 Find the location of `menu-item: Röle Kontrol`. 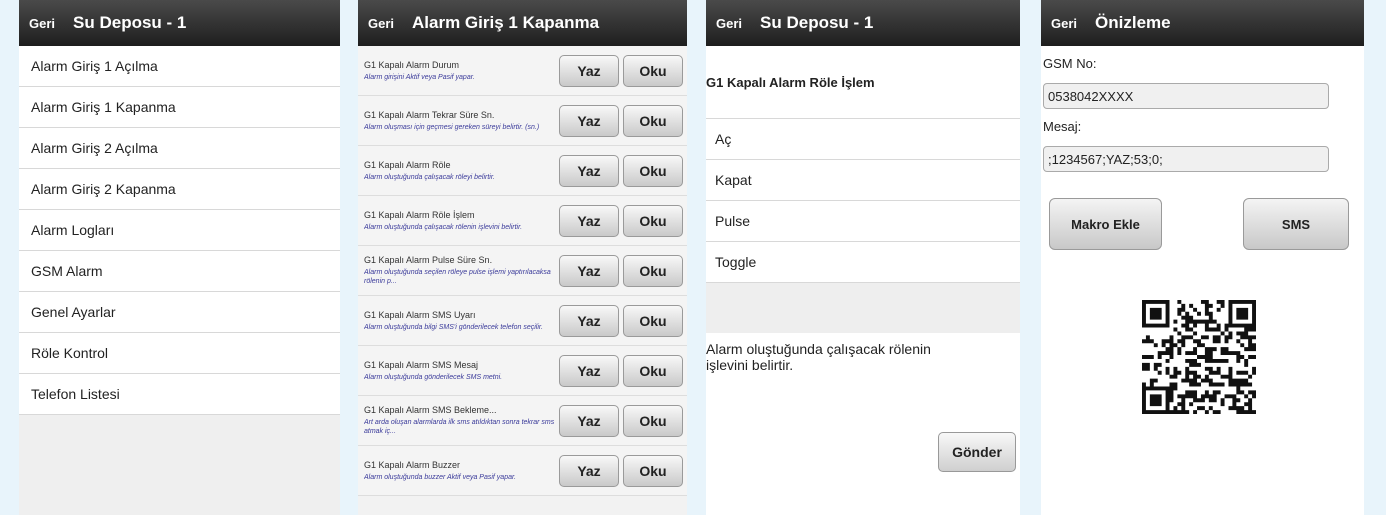

menu-item: Röle Kontrol is located at coordinates (179, 353).